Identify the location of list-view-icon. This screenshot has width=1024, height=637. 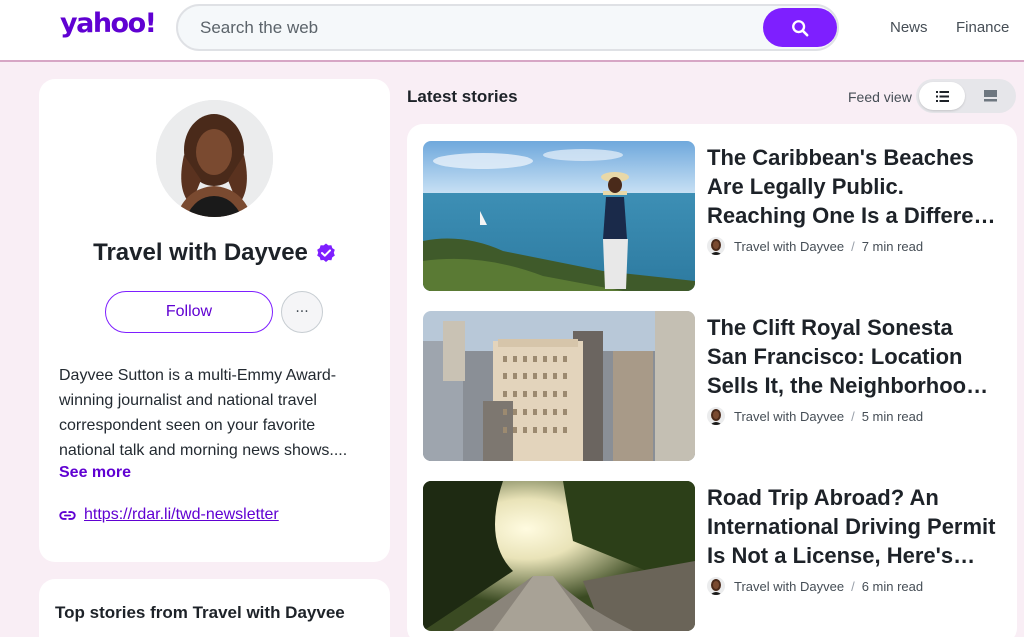
(942, 96).